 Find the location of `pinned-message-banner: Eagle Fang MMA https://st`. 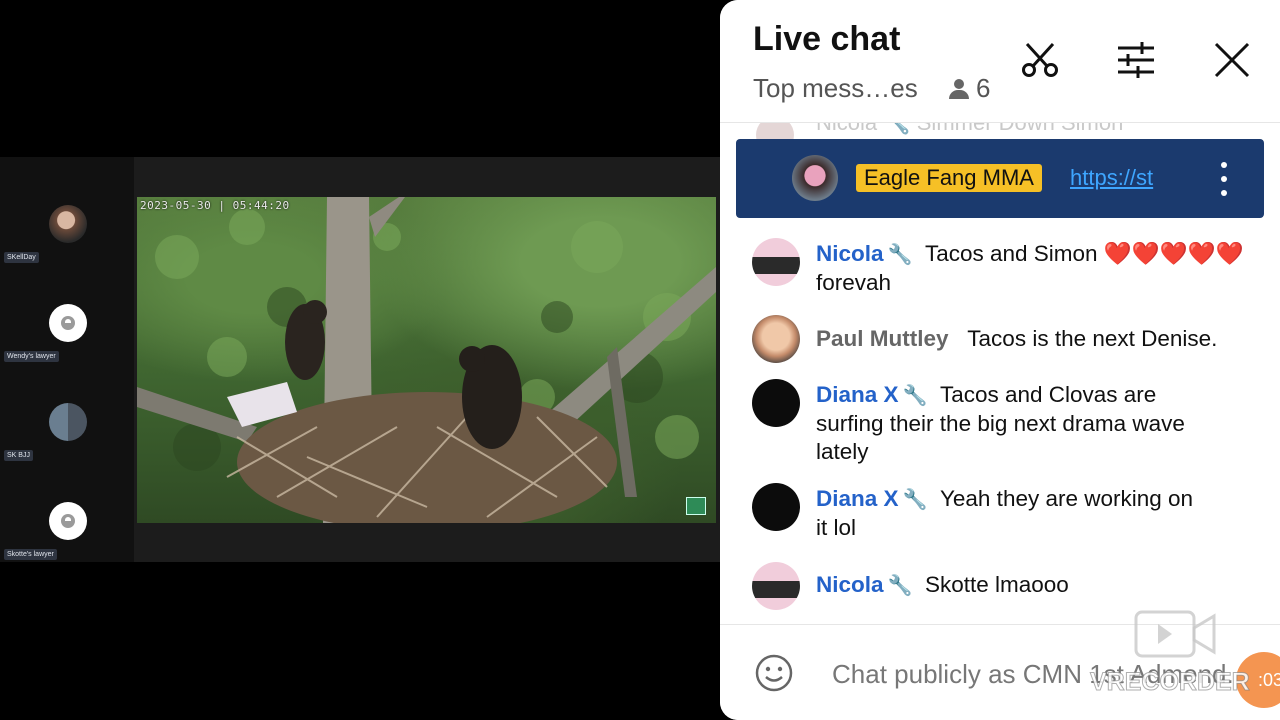

pinned-message-banner: Eagle Fang MMA https://st is located at coordinates (1000, 178).